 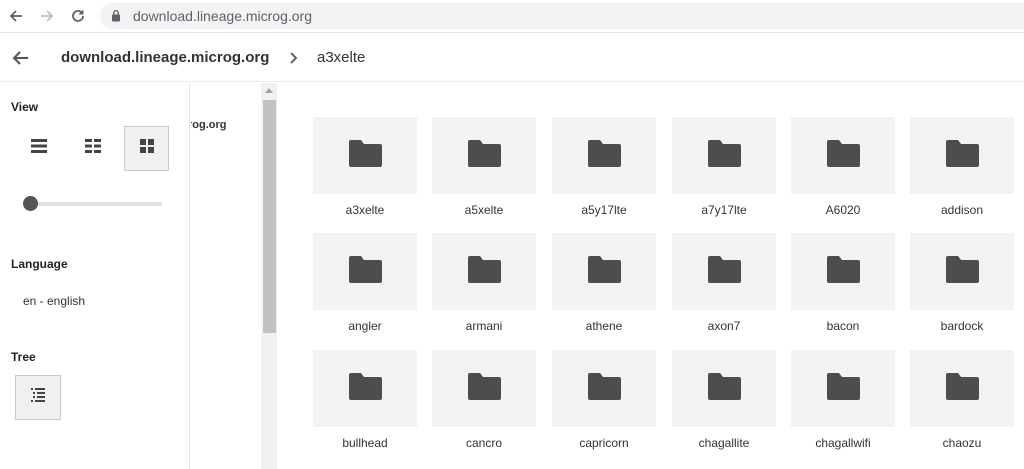 What do you see at coordinates (962, 443) in the screenshot?
I see `folder-name: chaozu` at bounding box center [962, 443].